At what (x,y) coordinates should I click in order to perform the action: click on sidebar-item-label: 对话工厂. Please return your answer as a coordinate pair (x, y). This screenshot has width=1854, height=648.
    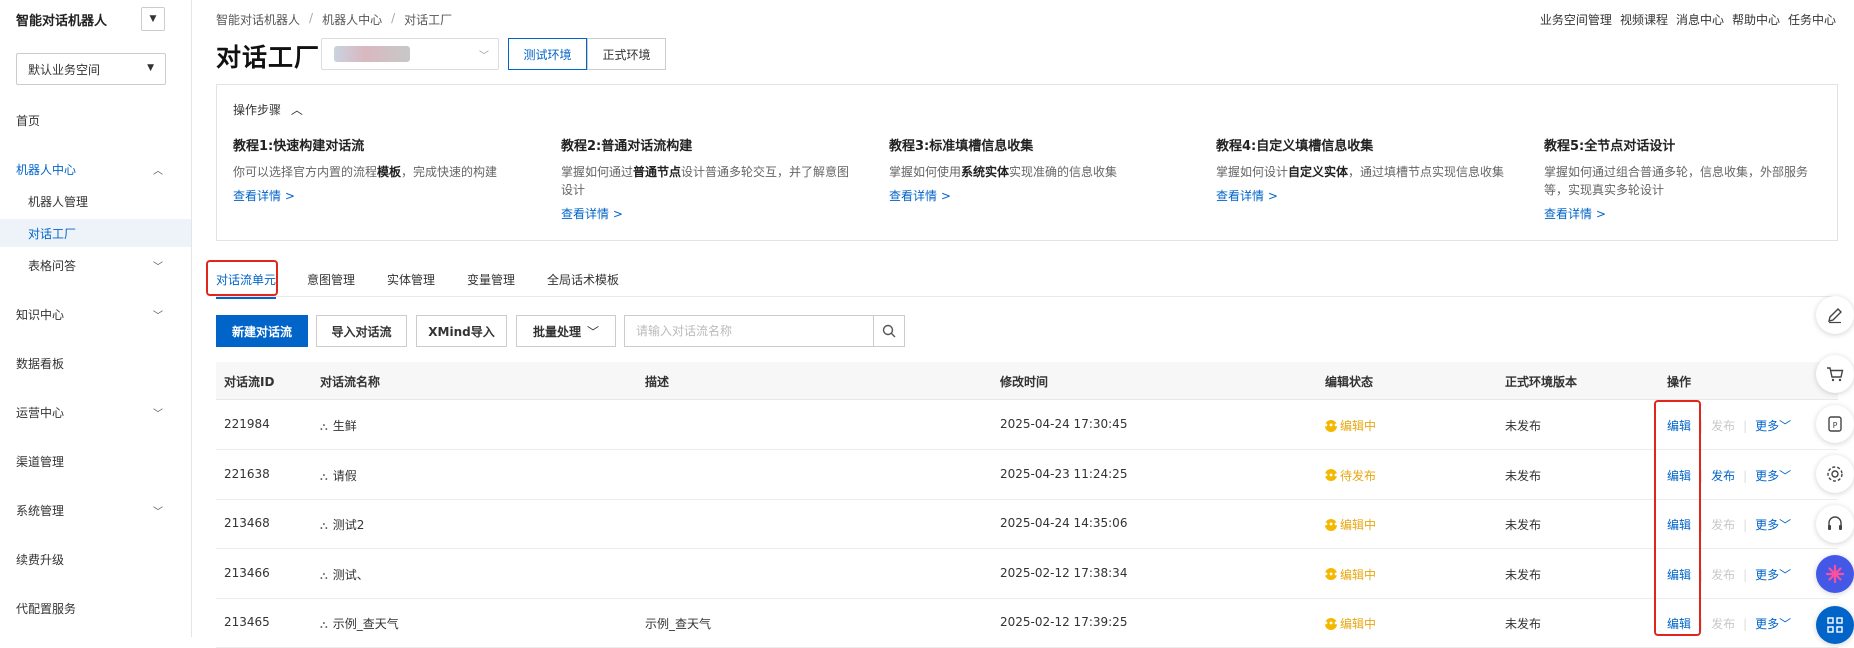
    Looking at the image, I should click on (52, 233).